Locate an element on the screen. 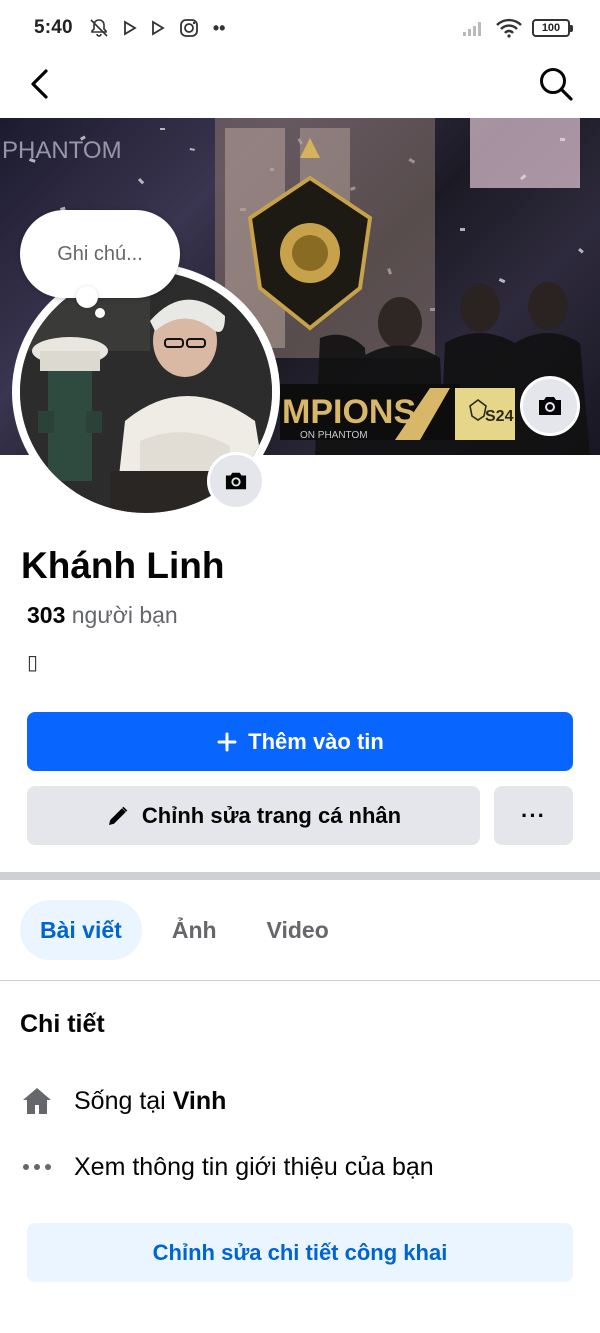 This screenshot has height=1333, width=600. cover-banner-sub: ON PHANTOM is located at coordinates (334, 435).